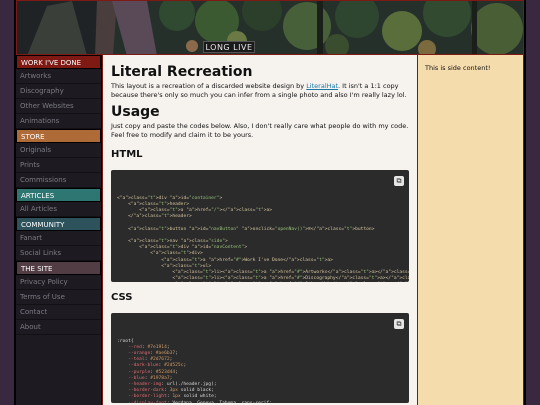  What do you see at coordinates (58, 238) in the screenshot?
I see `nav-item-fanart: Fanart` at bounding box center [58, 238].